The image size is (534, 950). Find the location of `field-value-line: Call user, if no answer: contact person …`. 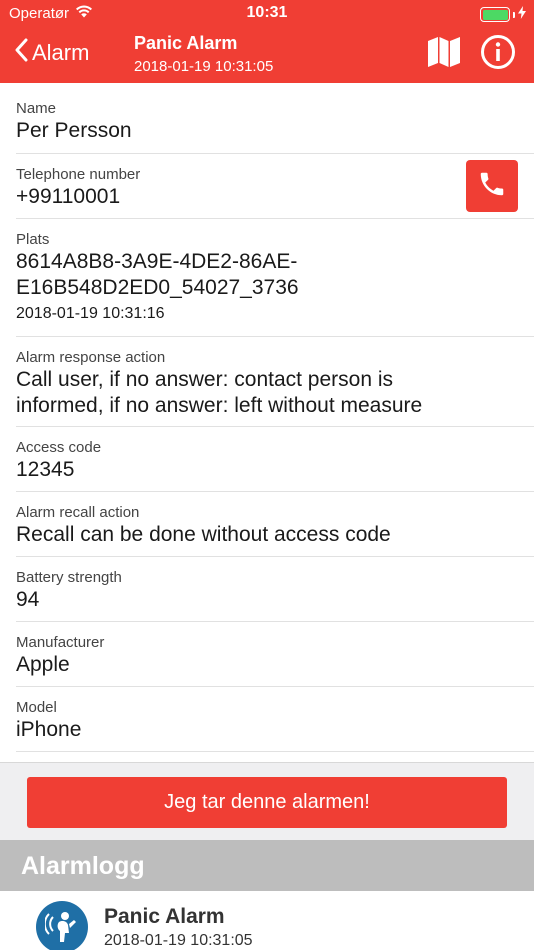

field-value-line: Call user, if no answer: contact person … is located at coordinates (205, 379).